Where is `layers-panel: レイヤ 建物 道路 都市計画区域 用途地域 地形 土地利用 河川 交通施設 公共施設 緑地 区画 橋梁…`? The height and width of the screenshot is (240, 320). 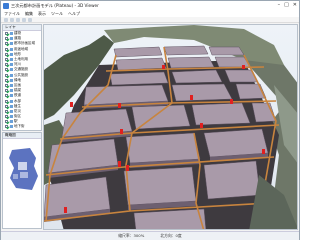
layers-panel: レイヤ 建物 道路 都市計画区域 用途地域 地形 土地利用 河川 交通施設 公共施設 緑地 区画 橋梁… is located at coordinates (22, 77).